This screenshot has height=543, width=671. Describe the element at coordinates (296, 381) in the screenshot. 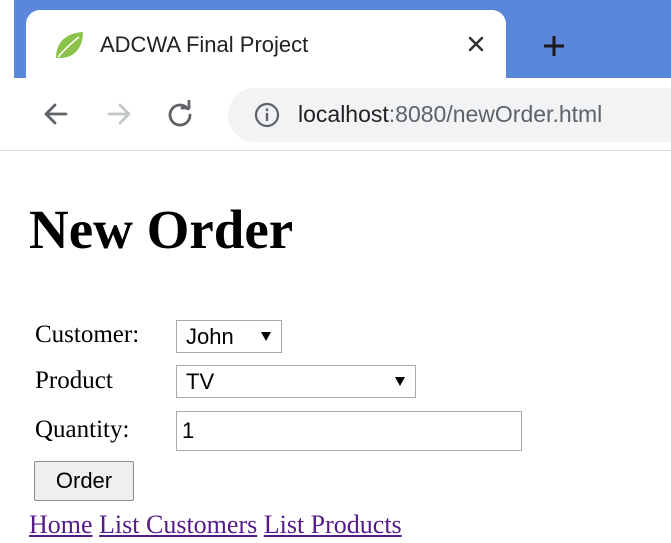

I see `product-select: TV` at that location.